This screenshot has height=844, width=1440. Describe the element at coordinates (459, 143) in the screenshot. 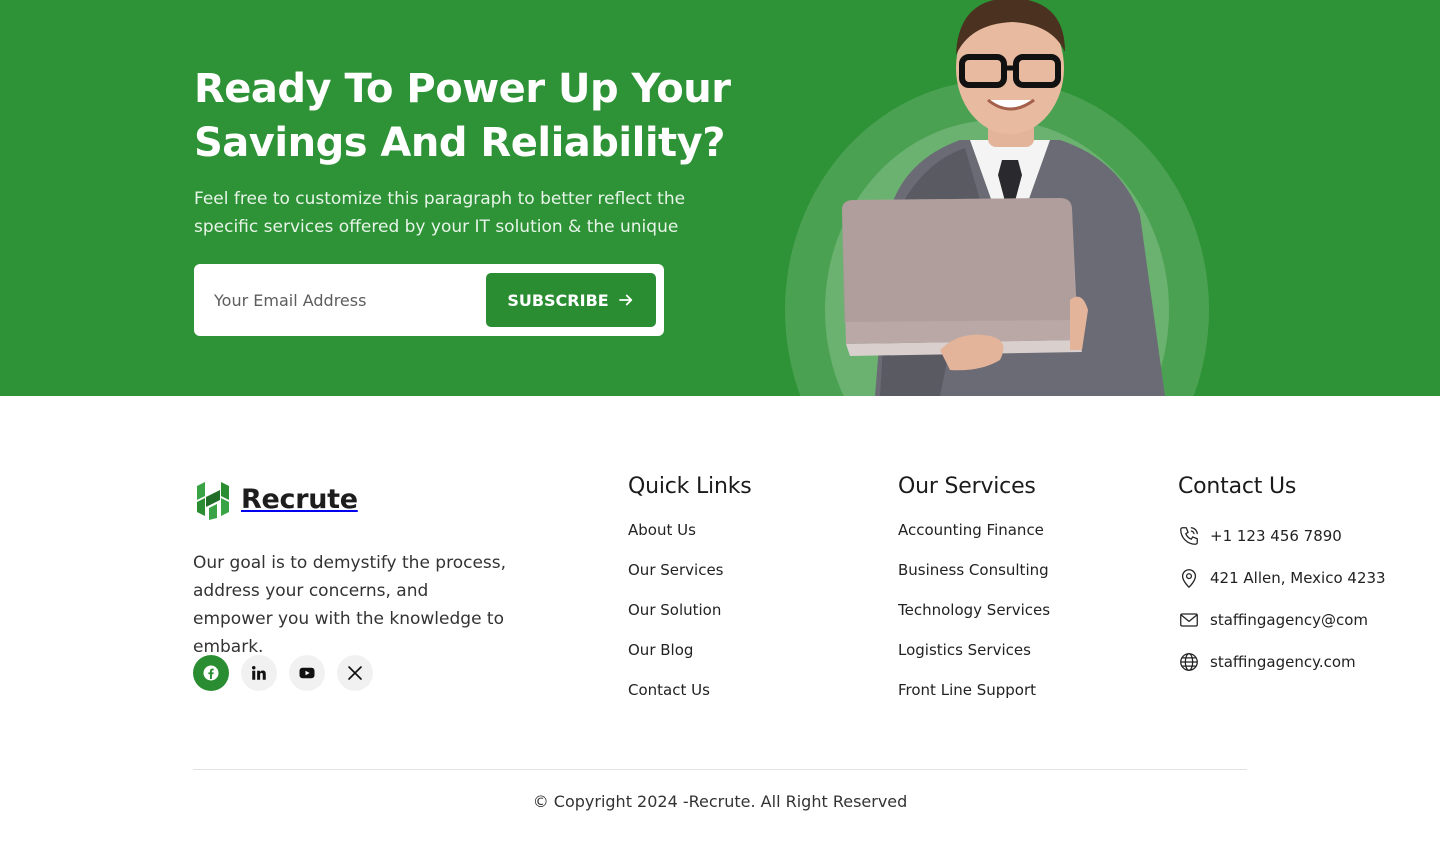

I see `cta-title-line-2: Savings And Reliability?` at that location.